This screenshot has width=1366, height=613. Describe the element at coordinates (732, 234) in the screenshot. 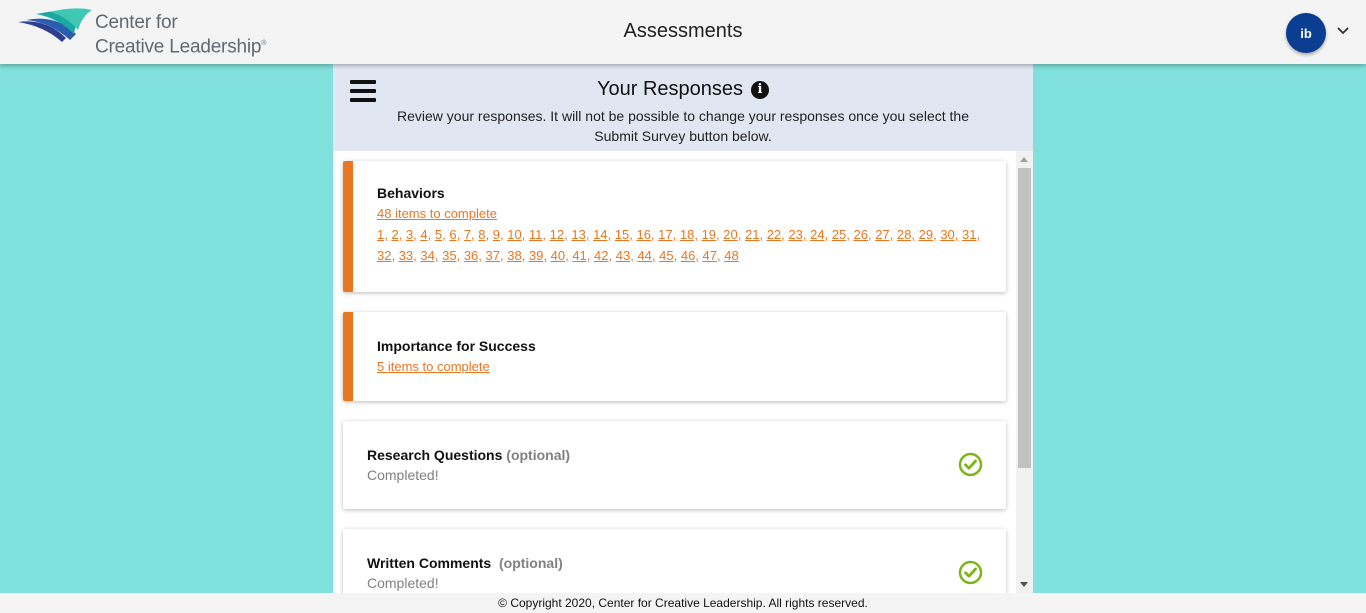

I see `item-link: 20,` at that location.